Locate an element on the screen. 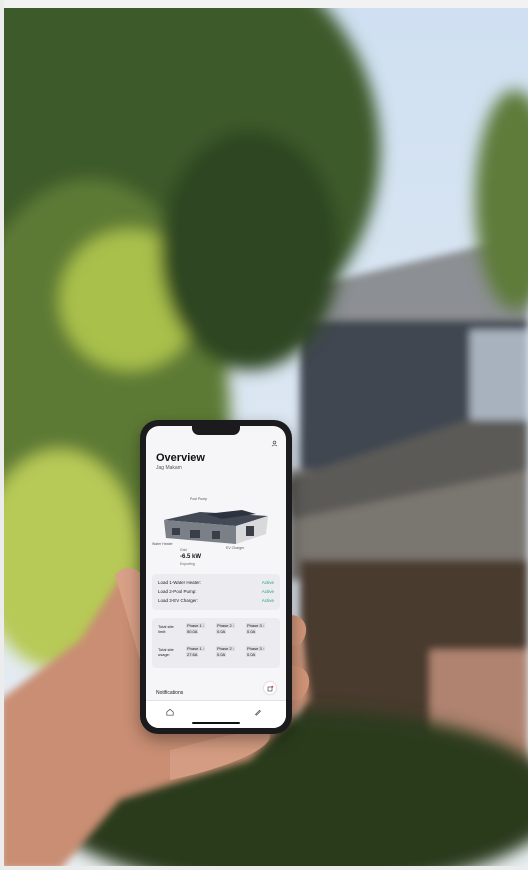  settings-icon is located at coordinates (258, 712).